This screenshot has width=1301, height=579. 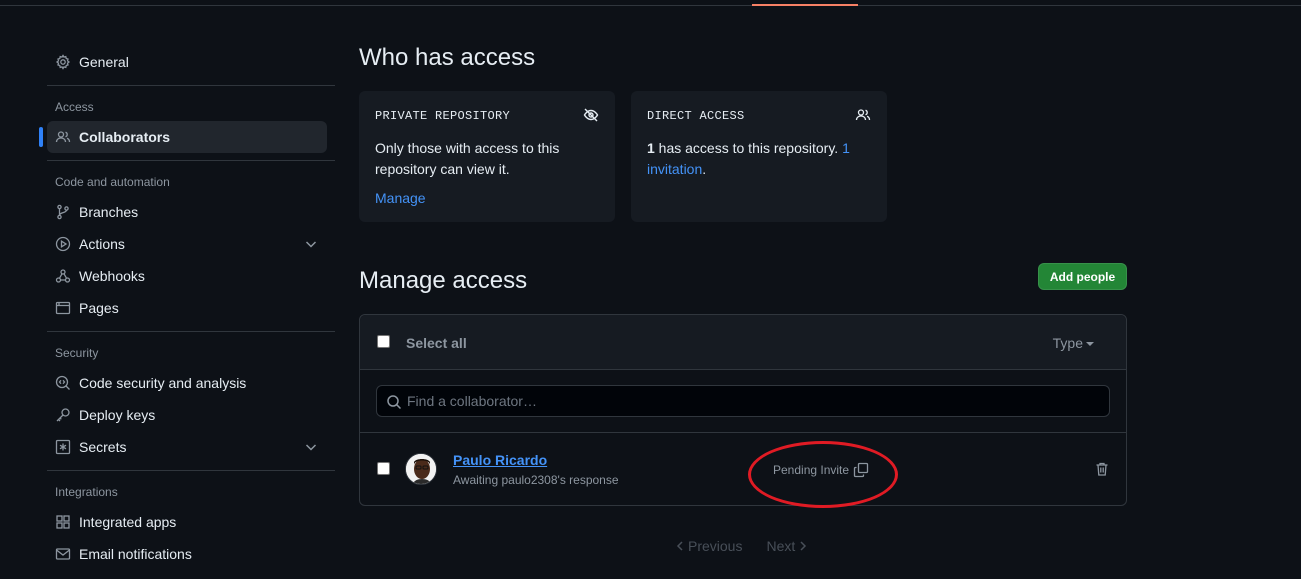 I want to click on annotation-circle, so click(x=823, y=474).